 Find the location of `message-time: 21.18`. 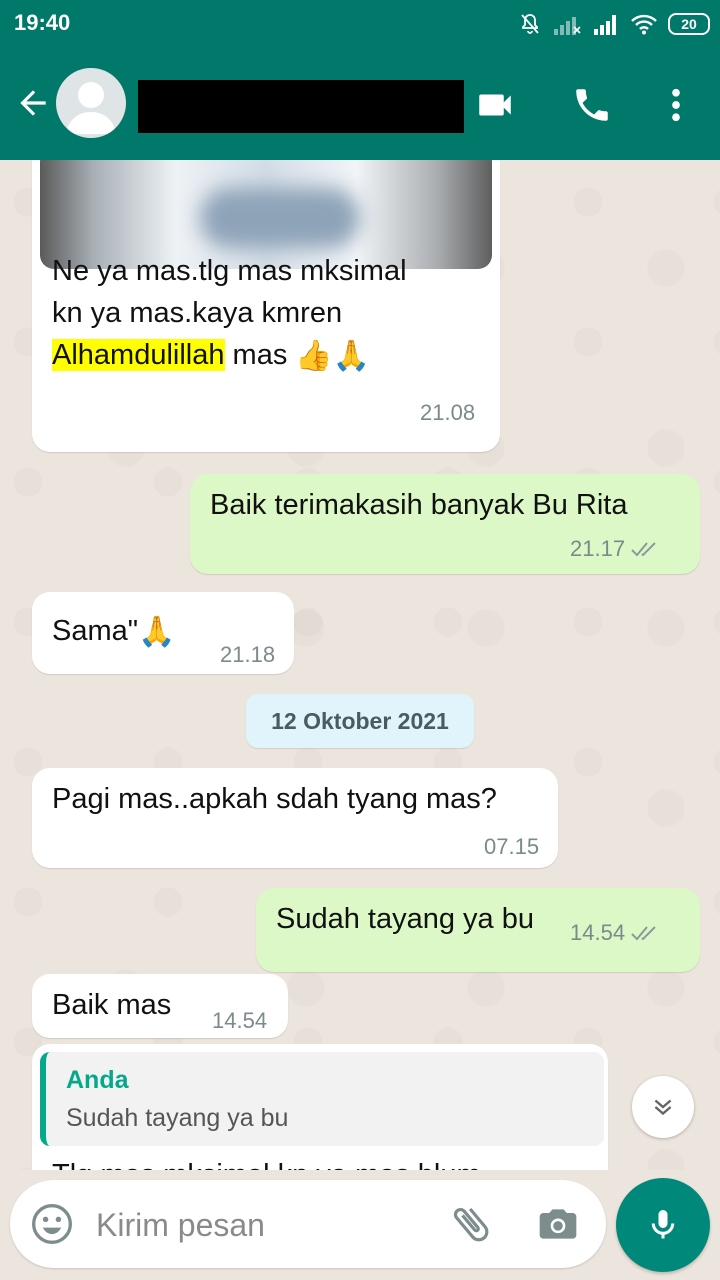

message-time: 21.18 is located at coordinates (247, 655).